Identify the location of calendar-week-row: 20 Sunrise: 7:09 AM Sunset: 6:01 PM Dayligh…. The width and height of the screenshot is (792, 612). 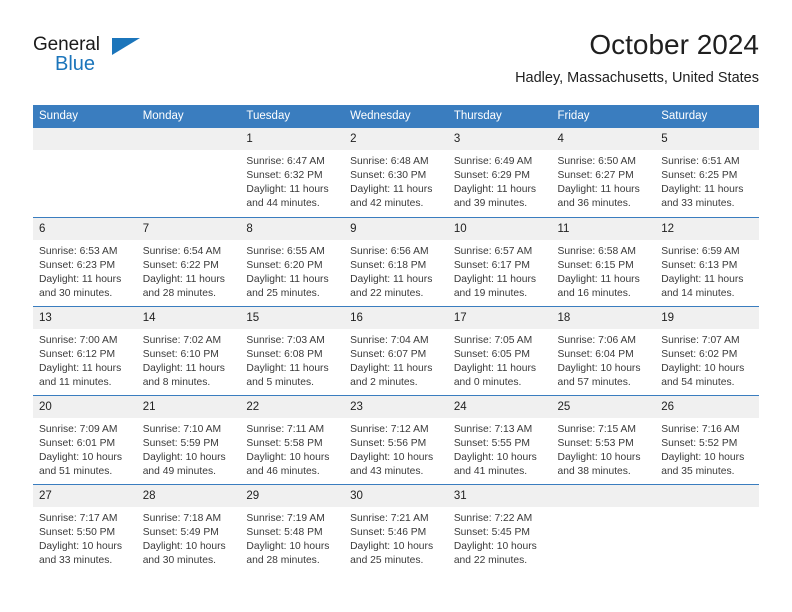
(396, 439).